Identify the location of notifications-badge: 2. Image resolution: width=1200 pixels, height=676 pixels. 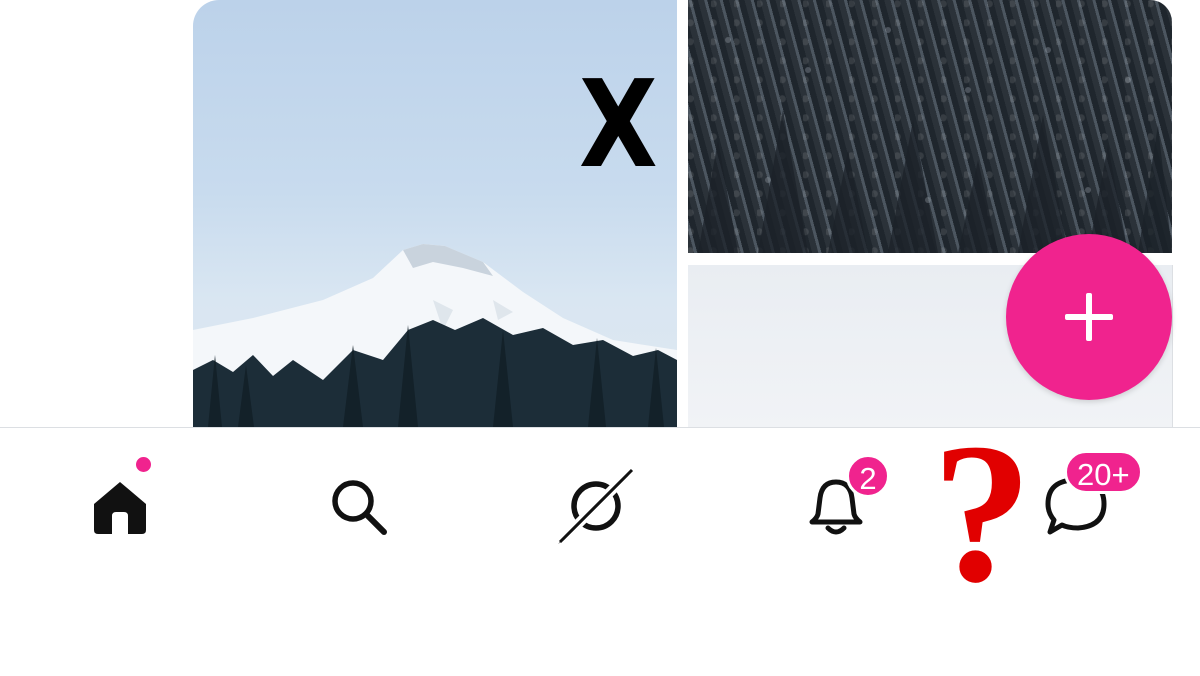
(868, 476).